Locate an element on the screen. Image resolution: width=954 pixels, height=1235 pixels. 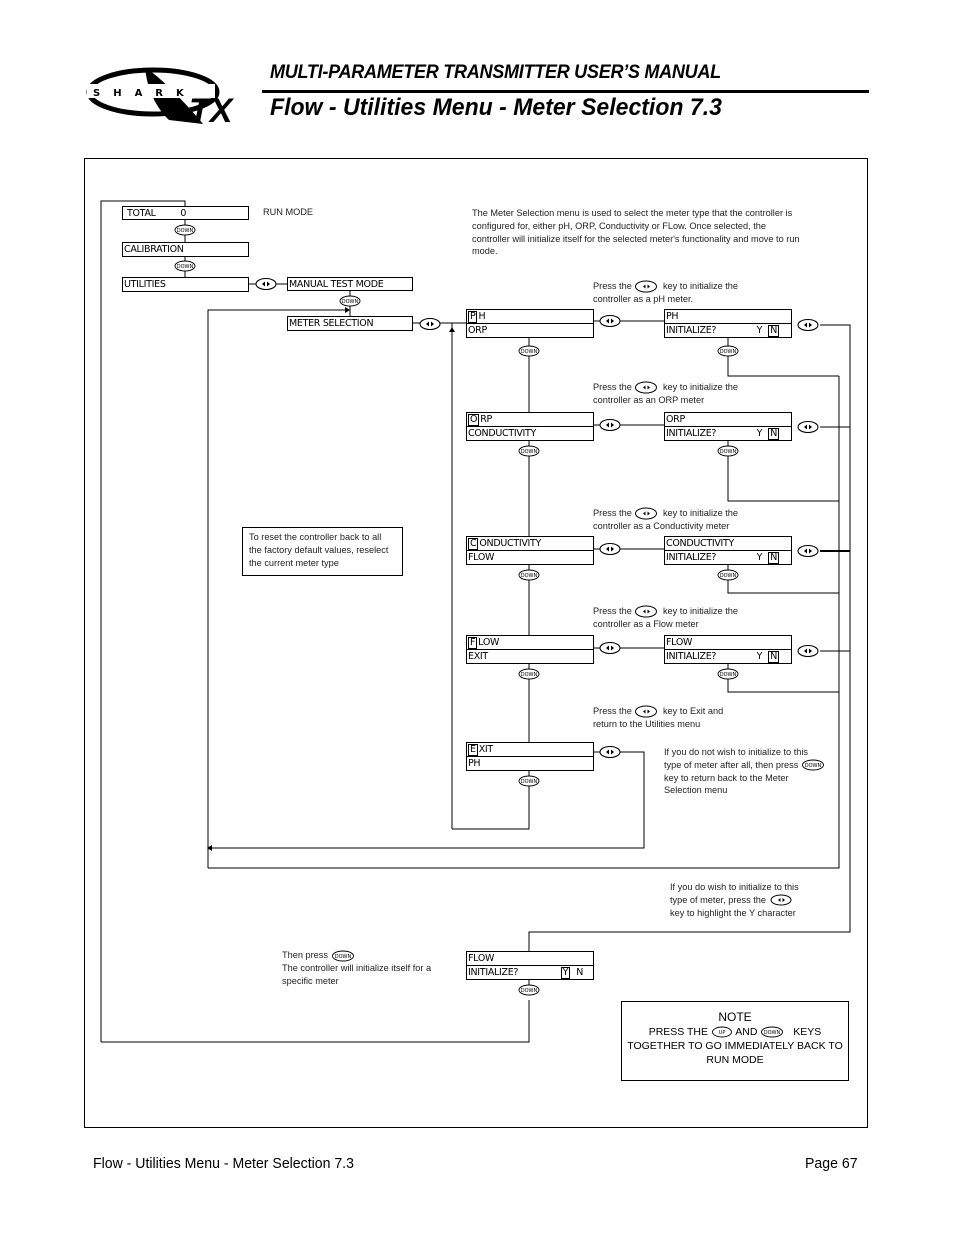
logo-text-tx: TX is located at coordinates (212, 110).